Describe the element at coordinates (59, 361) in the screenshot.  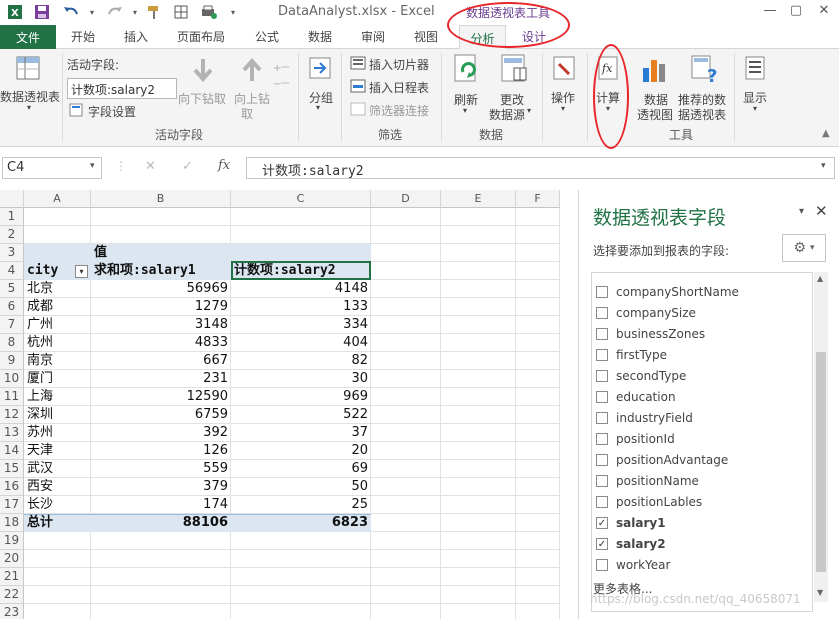
I see `pivot-city-cell: 南京` at that location.